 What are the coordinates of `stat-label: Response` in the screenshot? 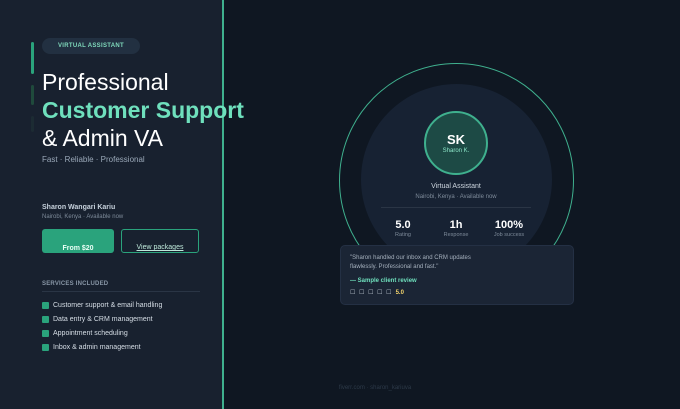 It's located at (456, 235).